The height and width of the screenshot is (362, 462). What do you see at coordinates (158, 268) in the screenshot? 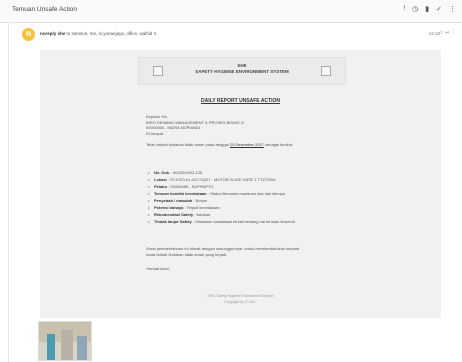
I see `signoff: Hormat kami,` at bounding box center [158, 268].